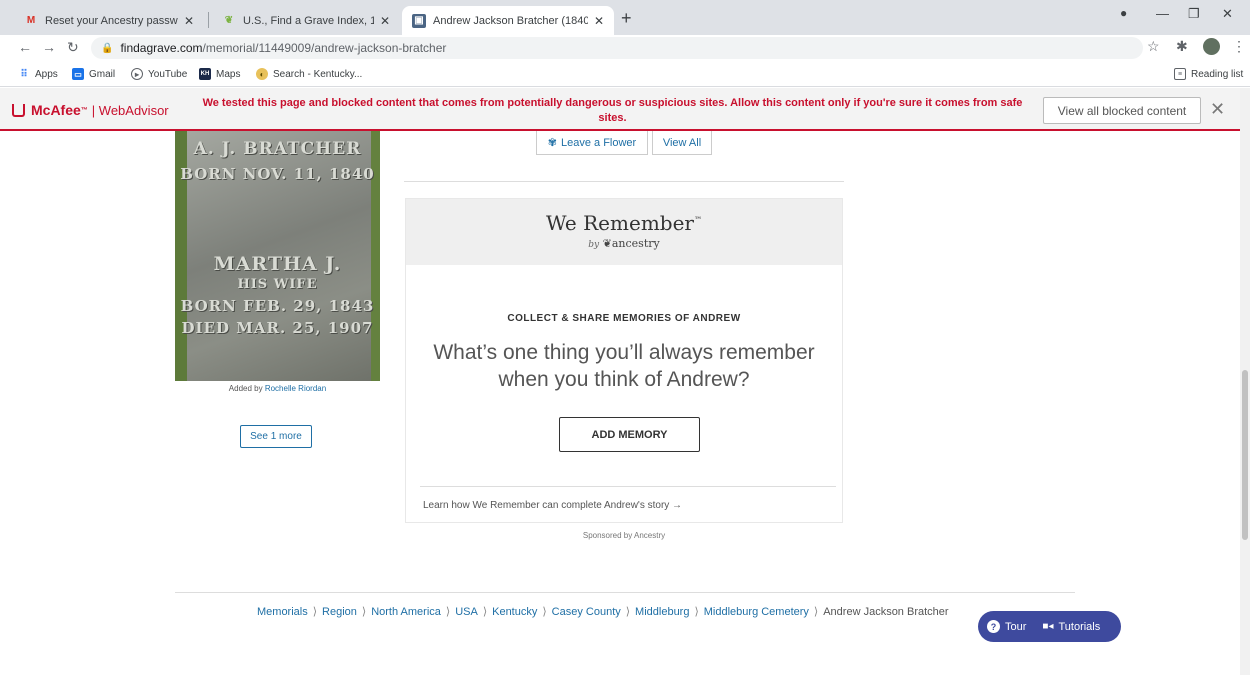  I want to click on maps-icon: KH, so click(205, 74).